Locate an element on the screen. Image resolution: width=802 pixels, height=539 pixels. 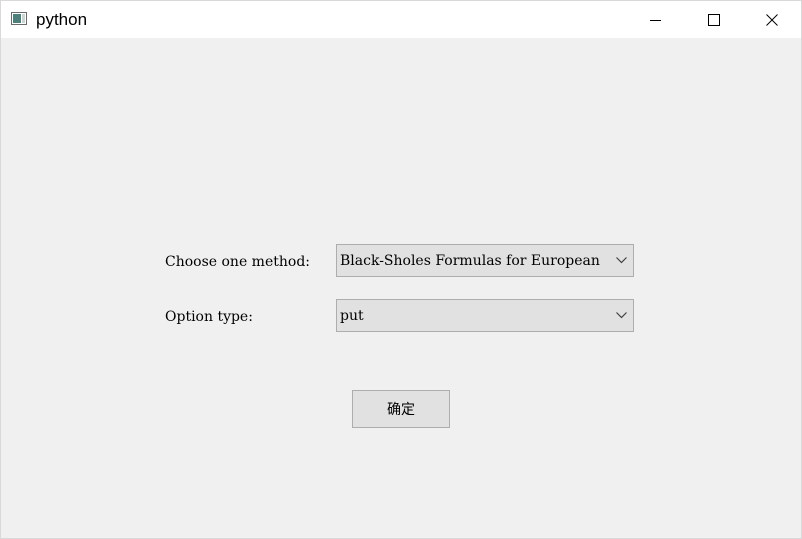
close-button is located at coordinates (772, 19).